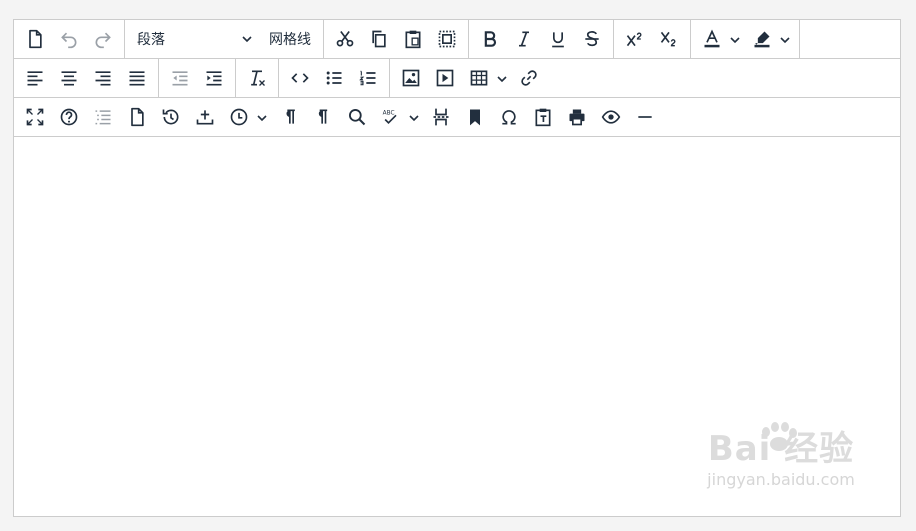  I want to click on color-group, so click(745, 39).